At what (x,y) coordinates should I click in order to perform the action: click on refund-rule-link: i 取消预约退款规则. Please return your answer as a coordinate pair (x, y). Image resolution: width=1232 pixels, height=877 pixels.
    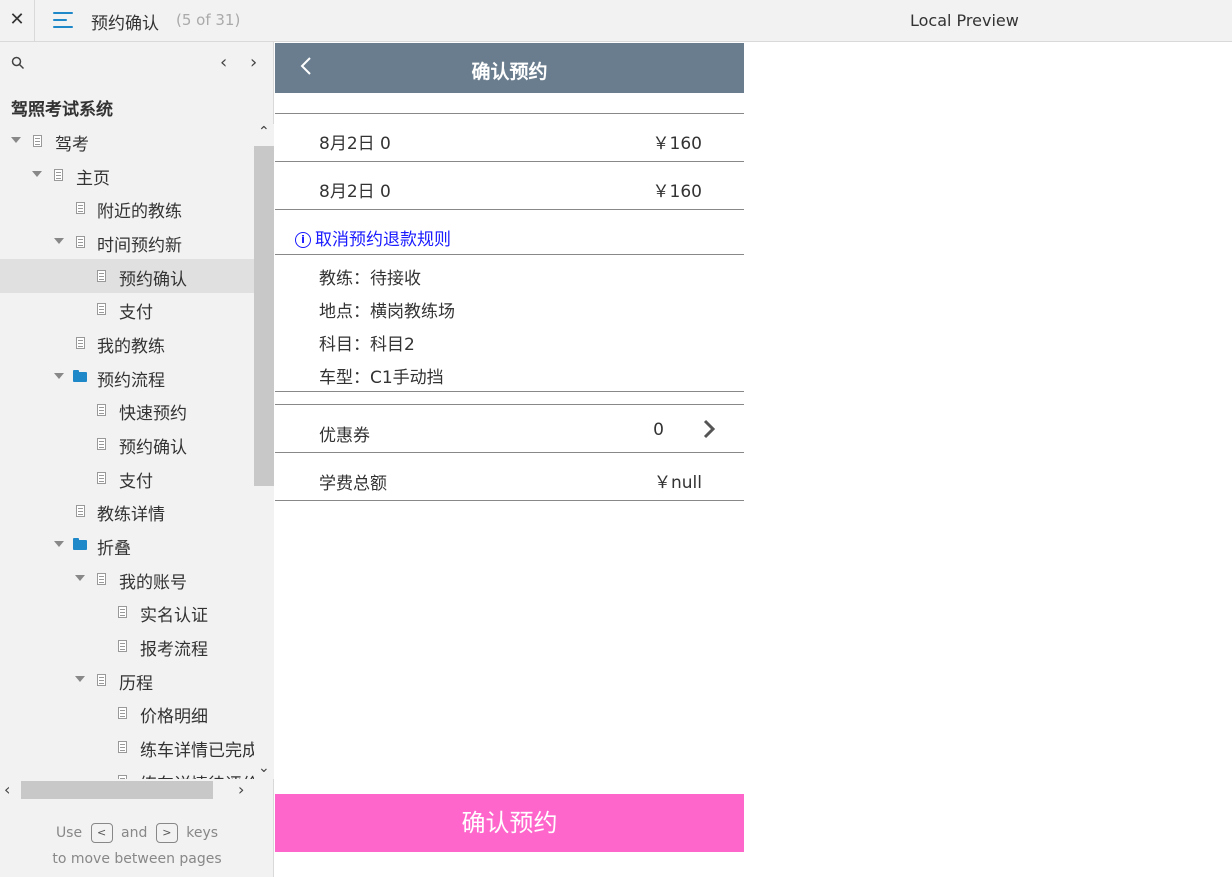
    Looking at the image, I should click on (373, 237).